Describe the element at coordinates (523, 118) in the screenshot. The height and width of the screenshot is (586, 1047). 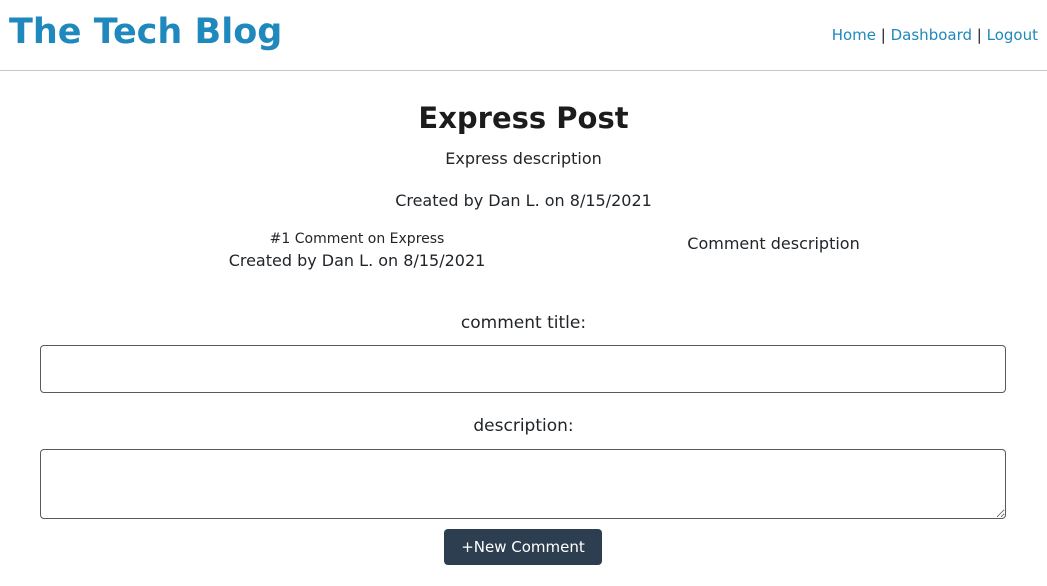
I see `post-title: Express Post` at that location.